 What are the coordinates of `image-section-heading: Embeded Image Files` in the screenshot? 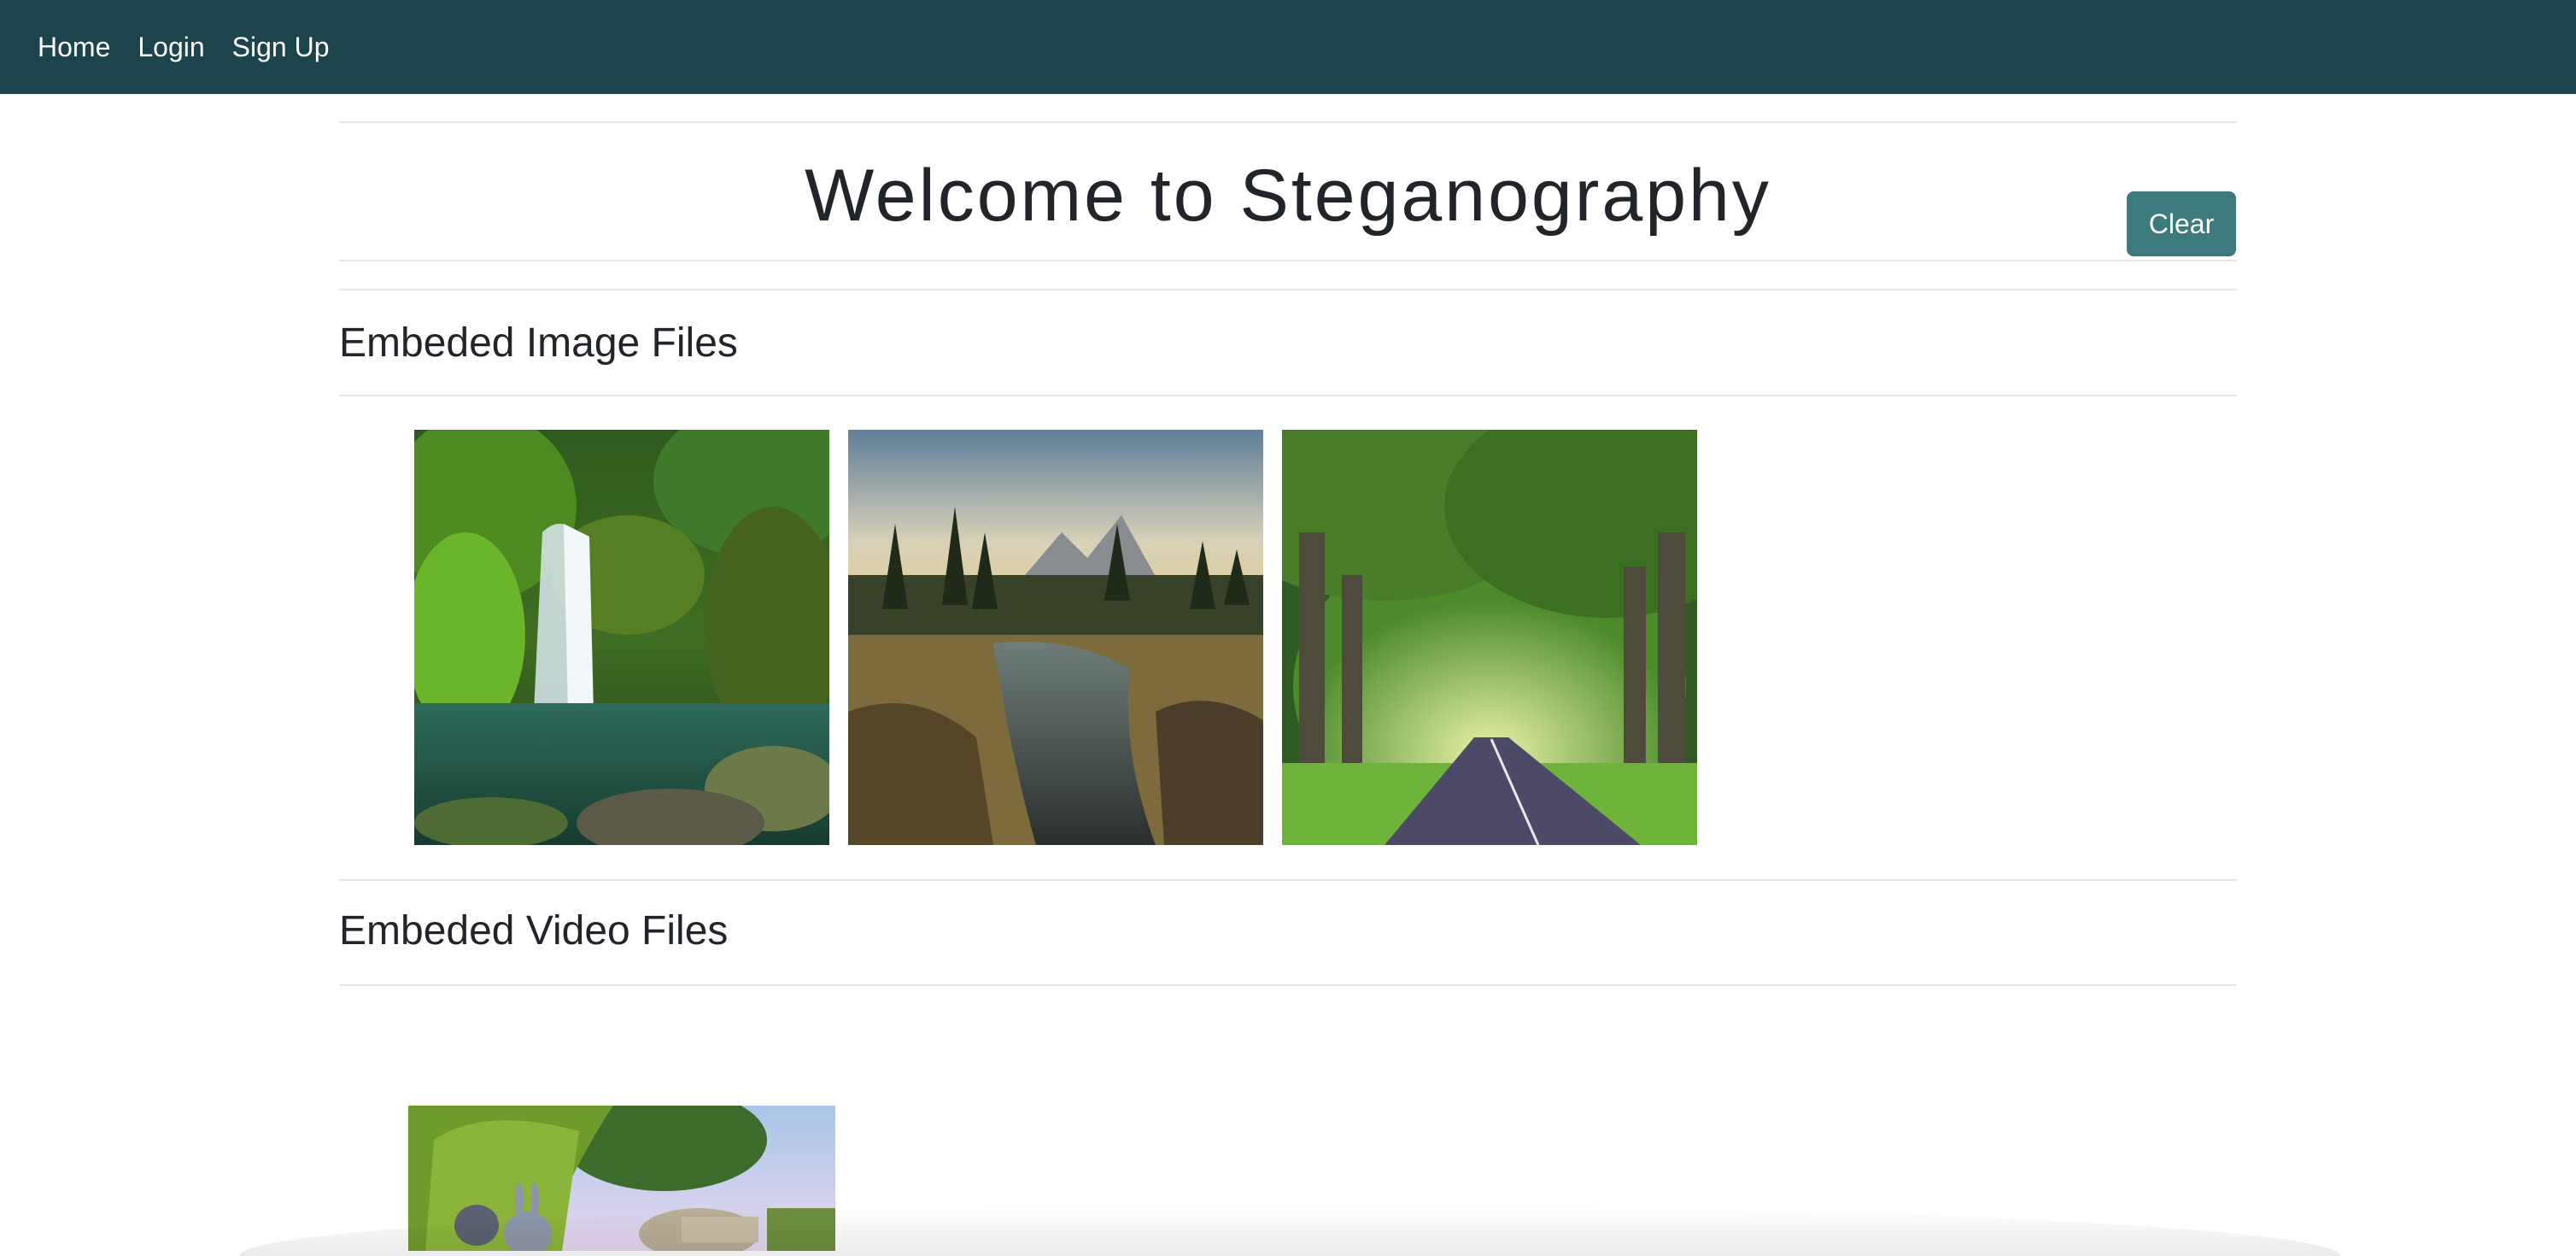 It's located at (538, 343).